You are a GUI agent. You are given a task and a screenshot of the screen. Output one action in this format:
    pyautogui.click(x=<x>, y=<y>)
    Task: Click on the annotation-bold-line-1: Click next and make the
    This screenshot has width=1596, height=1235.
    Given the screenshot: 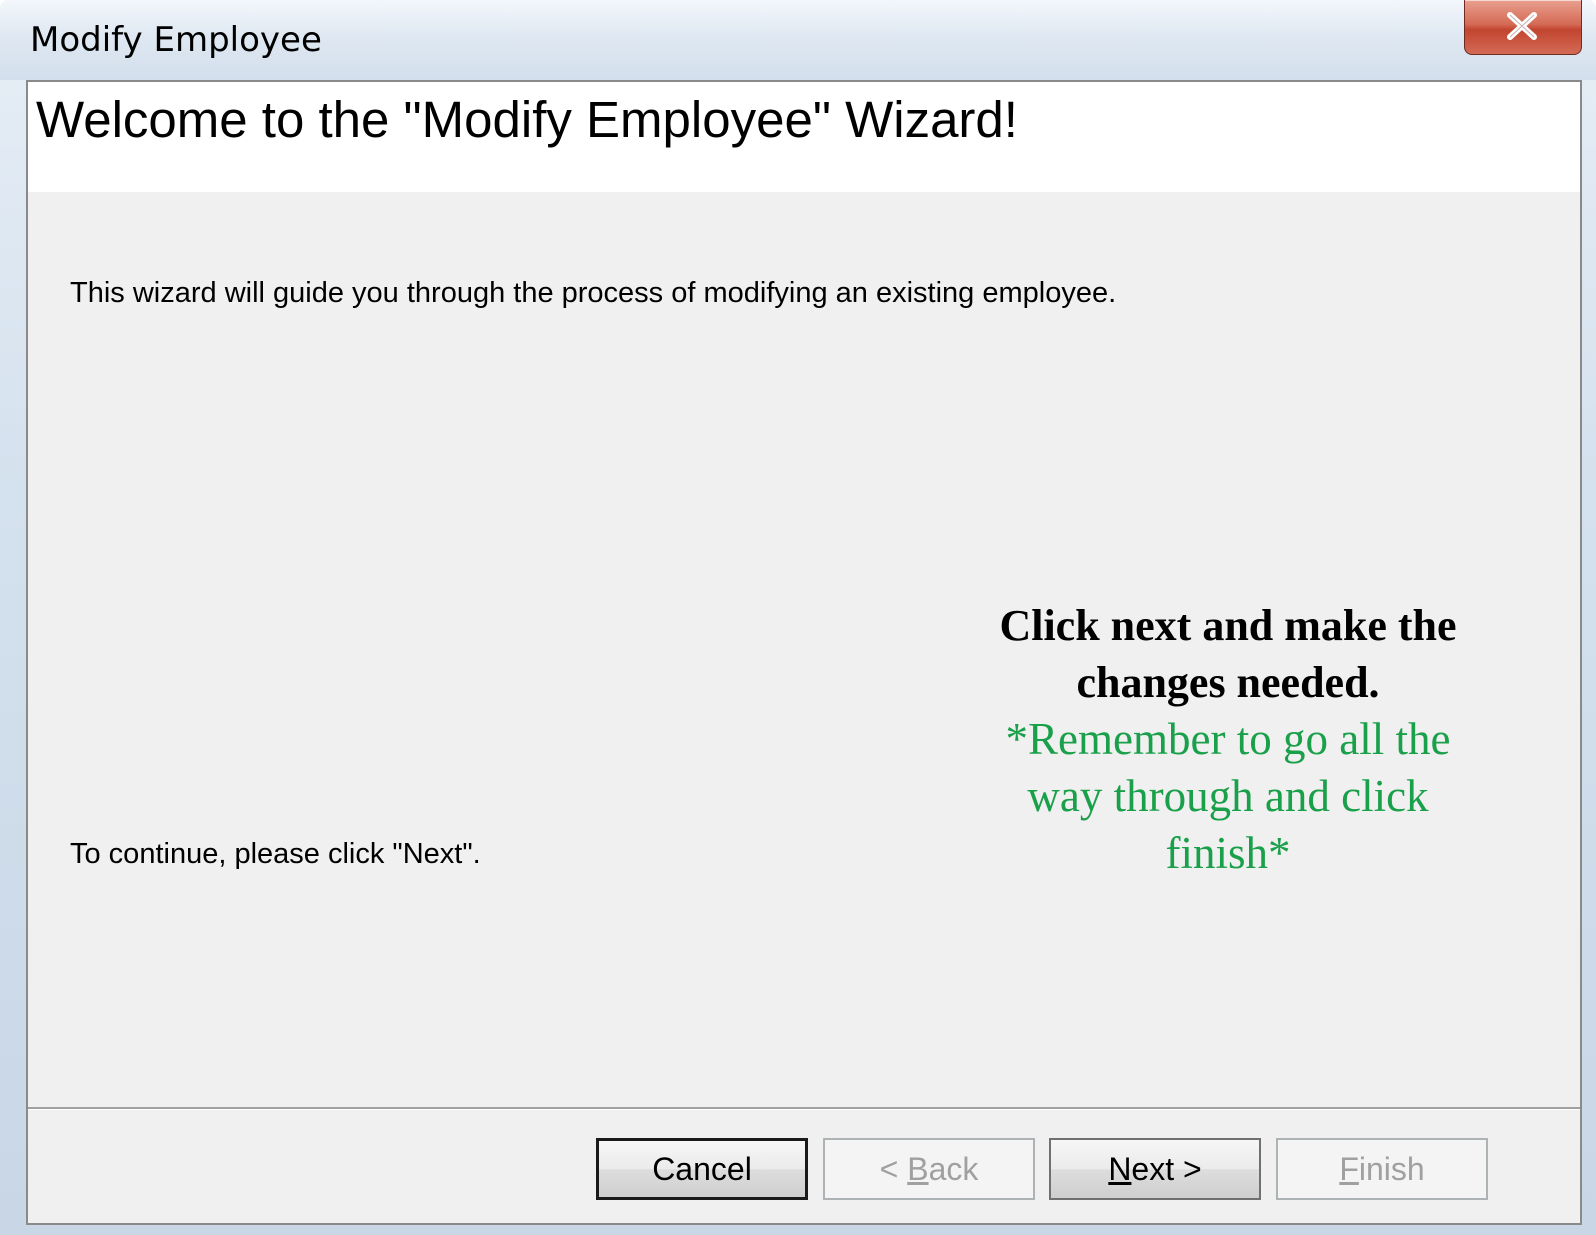 What is the action you would take?
    pyautogui.click(x=1228, y=625)
    